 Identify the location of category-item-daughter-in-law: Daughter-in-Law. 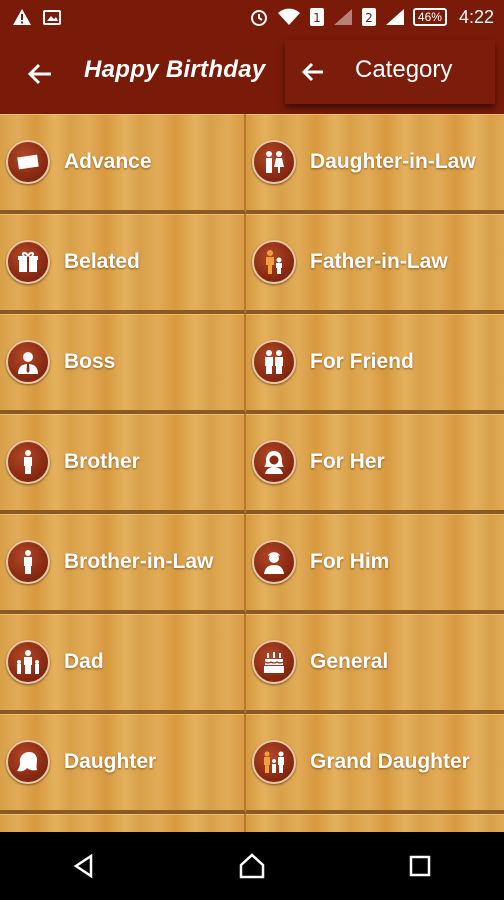
(375, 164).